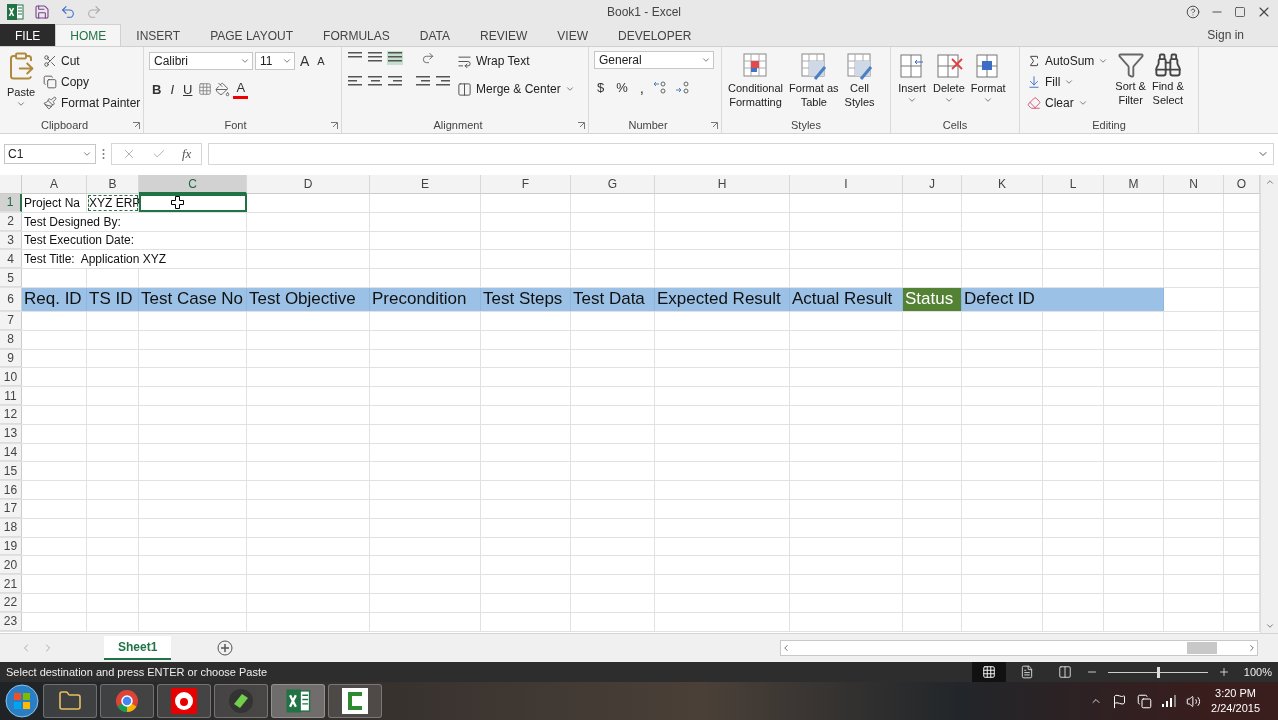 This screenshot has width=1278, height=720. What do you see at coordinates (395, 58) in the screenshot?
I see `align-bottom-icon` at bounding box center [395, 58].